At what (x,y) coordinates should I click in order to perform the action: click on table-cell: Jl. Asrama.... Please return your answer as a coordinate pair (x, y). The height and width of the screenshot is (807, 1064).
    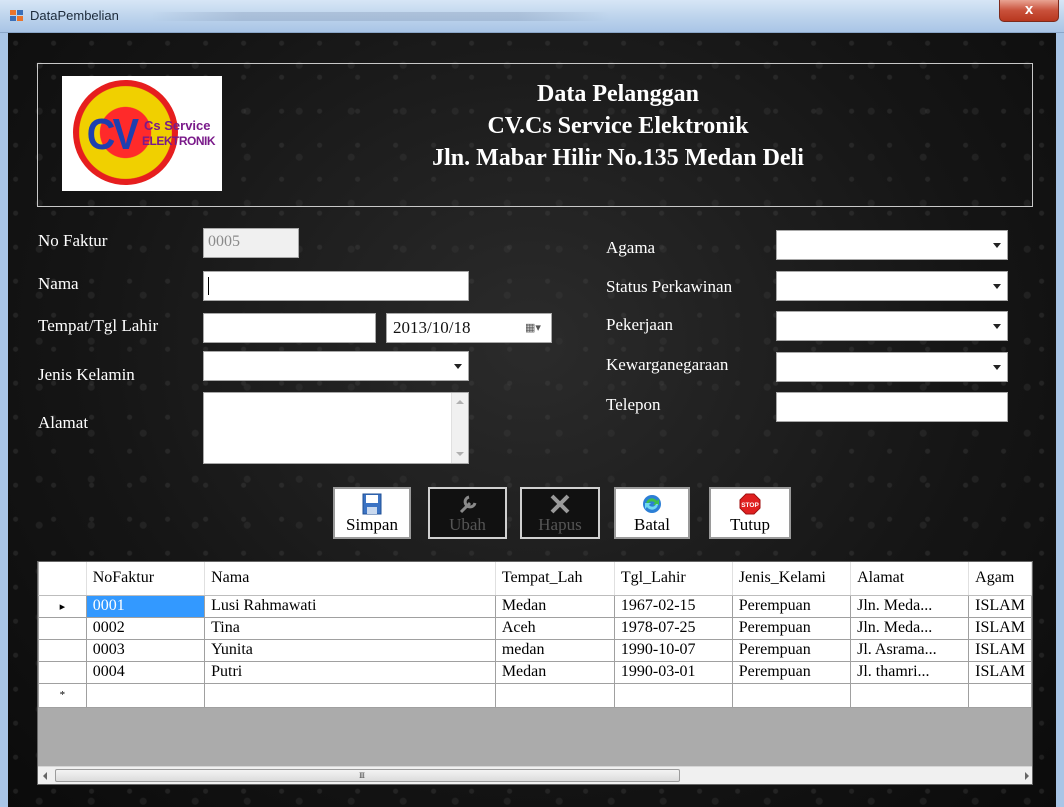
    Looking at the image, I should click on (910, 650).